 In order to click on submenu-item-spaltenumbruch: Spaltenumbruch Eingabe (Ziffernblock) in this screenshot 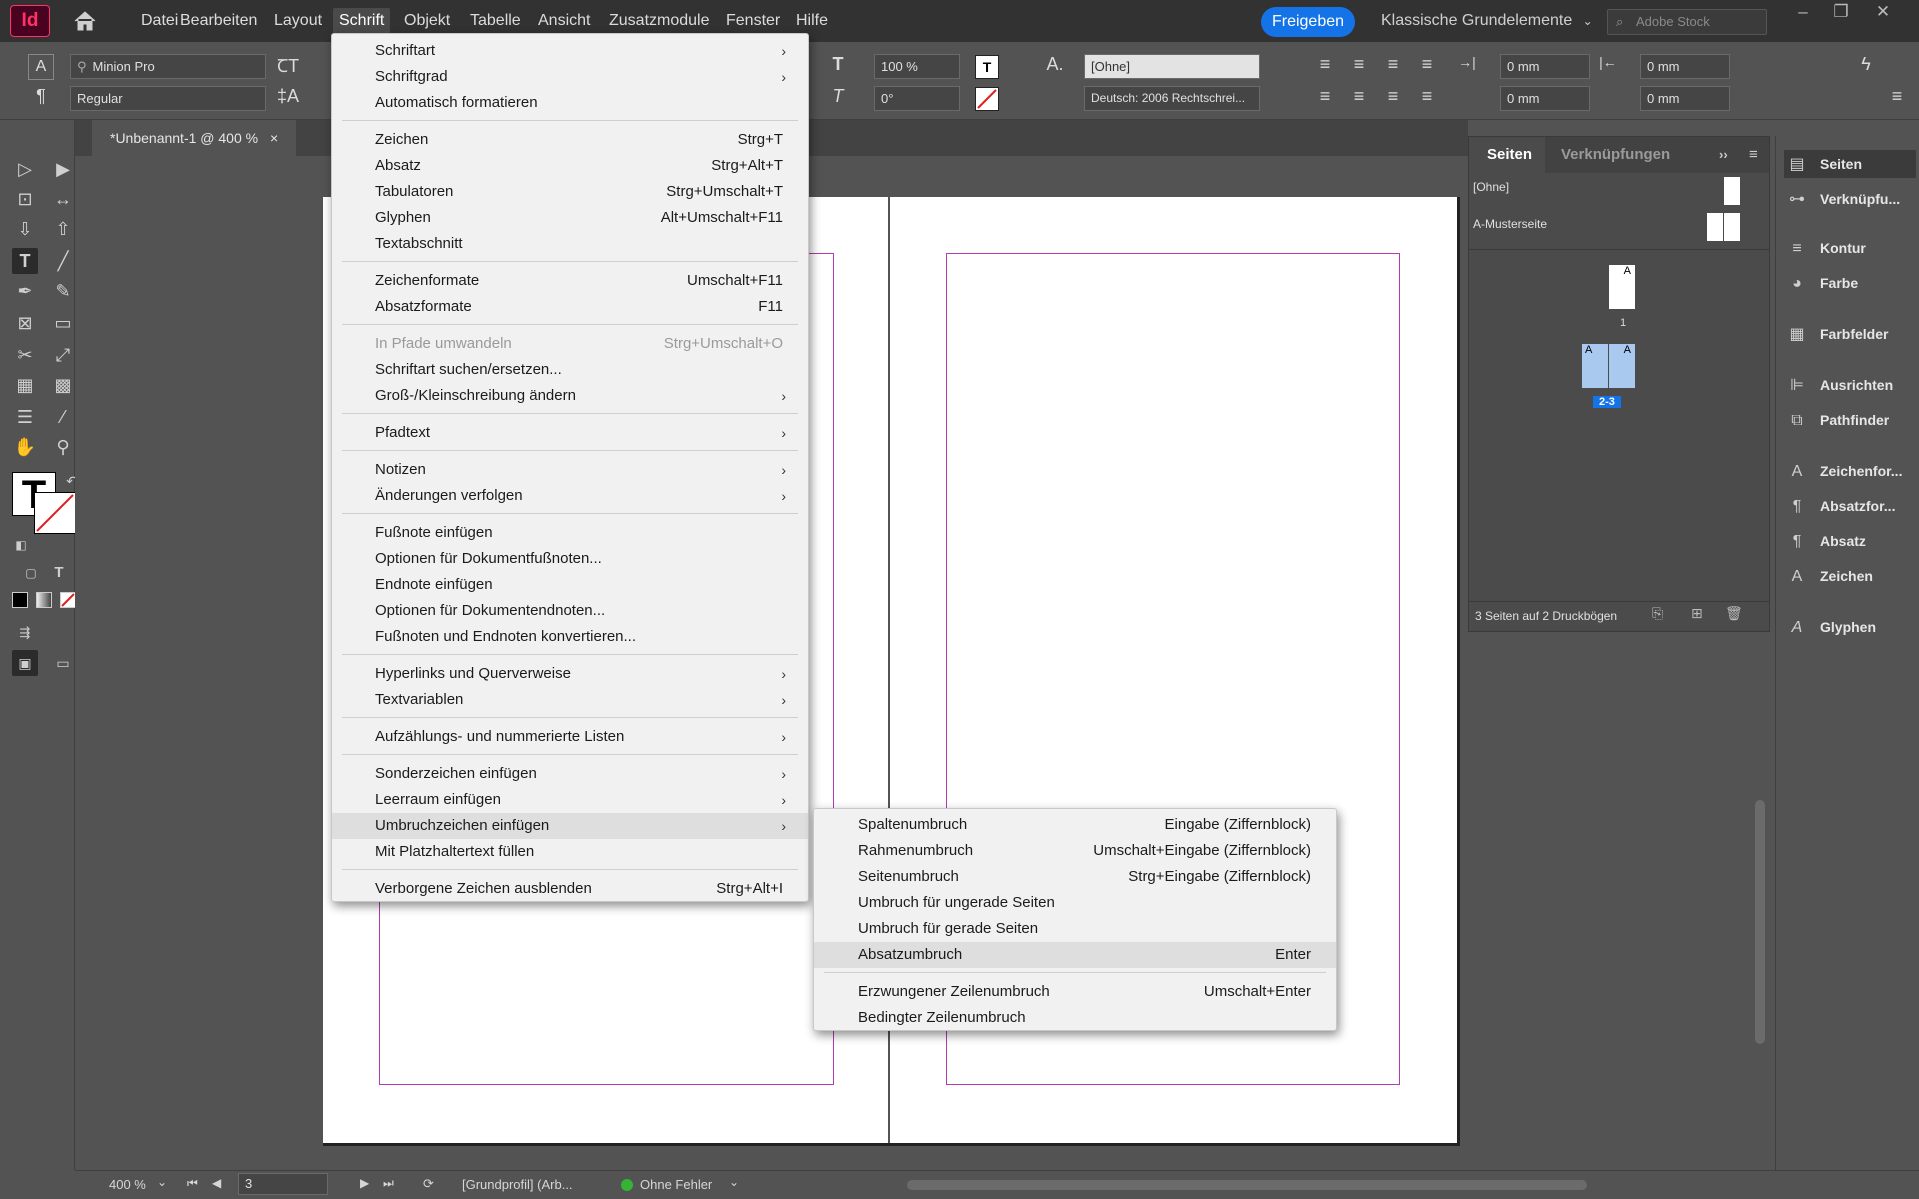, I will do `click(1075, 825)`.